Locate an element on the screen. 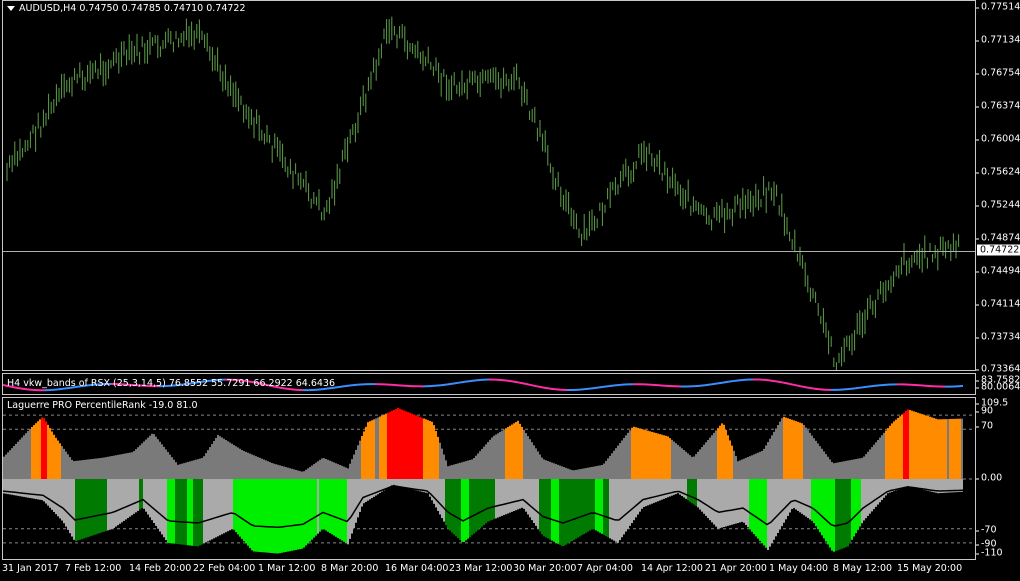 This screenshot has width=1020, height=581. laguerre-y-axis: 109.5 90 70 0.00 -70 -90 -110 is located at coordinates (997, 478).